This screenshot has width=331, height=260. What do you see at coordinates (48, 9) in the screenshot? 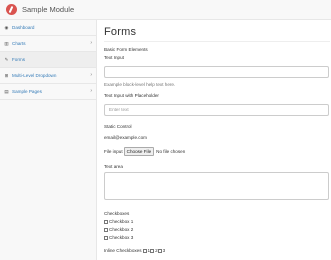
I see `app-brand: Sample Module` at bounding box center [48, 9].